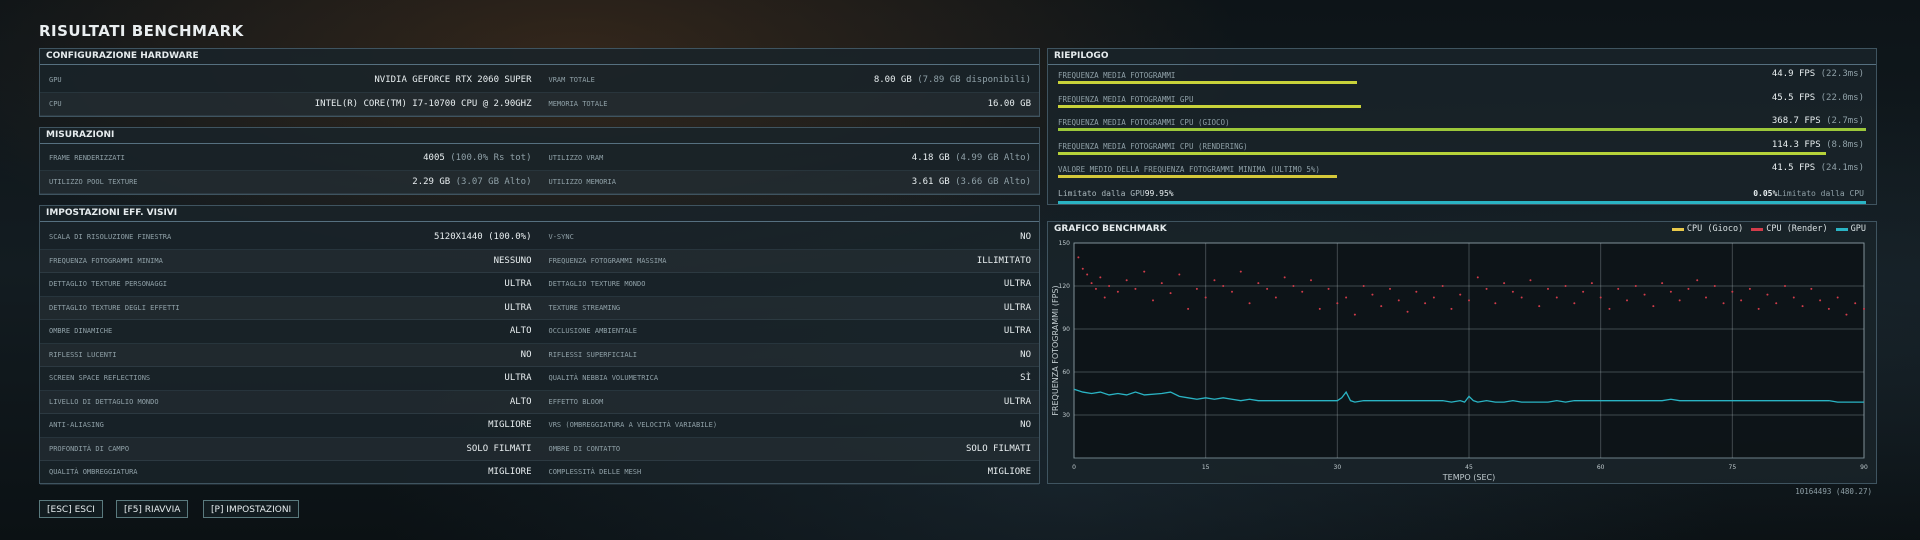 This screenshot has height=540, width=1920. I want to click on setting-row: RIFLESSI SUPERFICIALI NO, so click(789, 355).